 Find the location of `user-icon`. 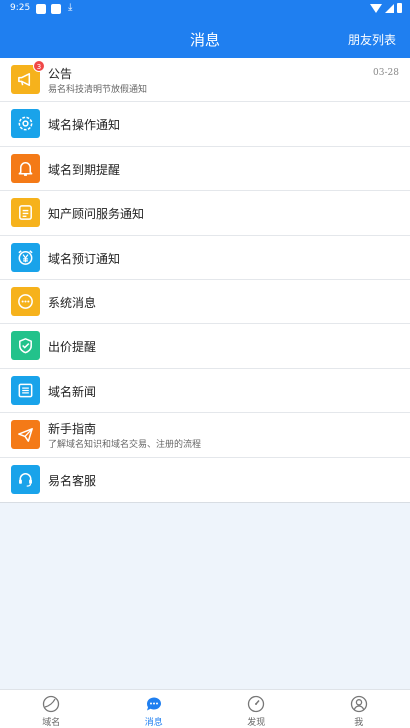

user-icon is located at coordinates (358, 704).